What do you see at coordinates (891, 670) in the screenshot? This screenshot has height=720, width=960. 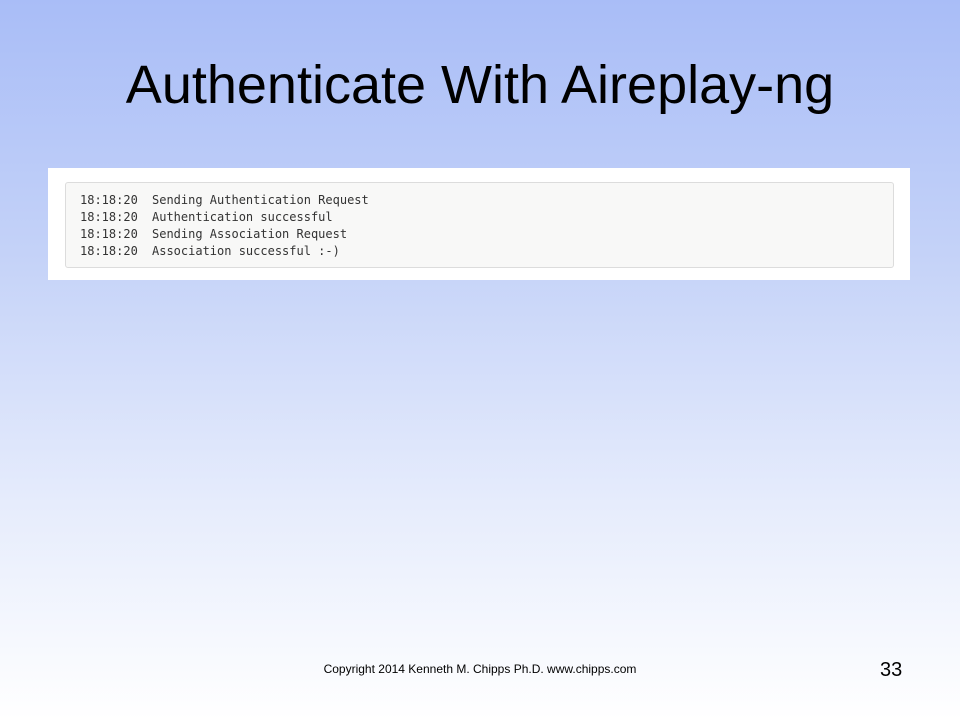 I see `page-number: 33` at bounding box center [891, 670].